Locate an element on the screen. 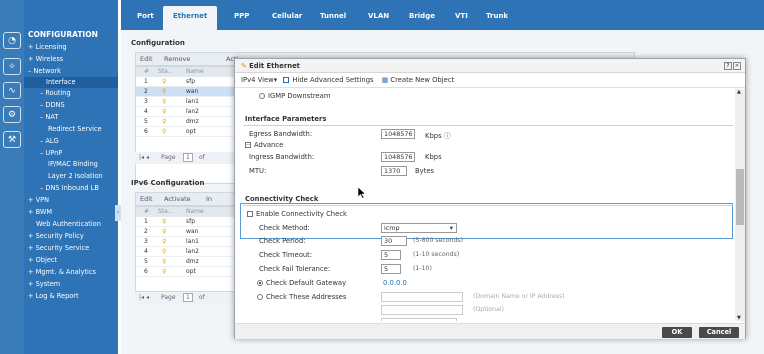  wizard-icon: ✧ is located at coordinates (12, 66).